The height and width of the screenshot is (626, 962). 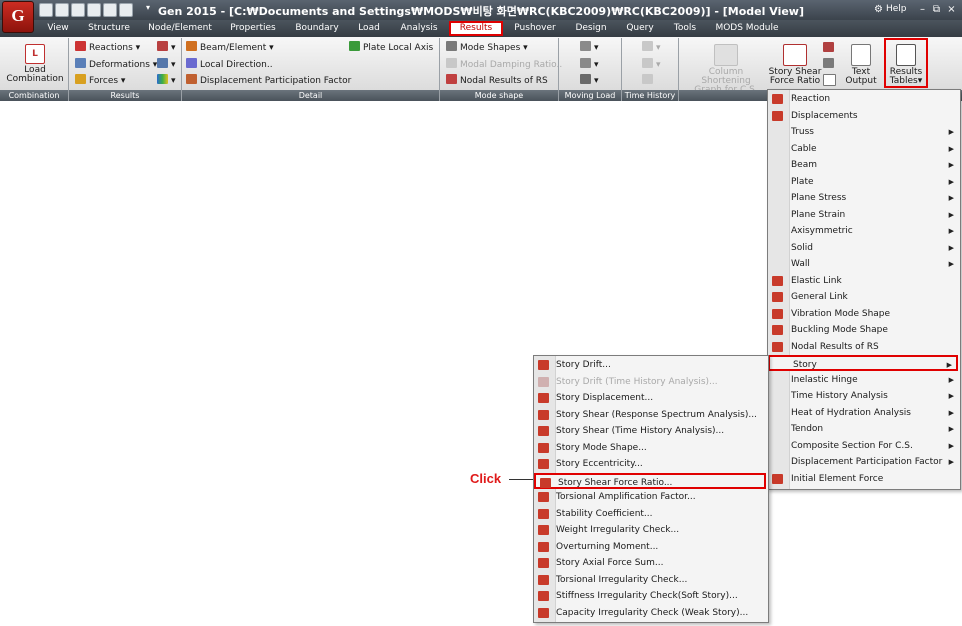 I want to click on close-icon: ×, so click(x=951, y=9).